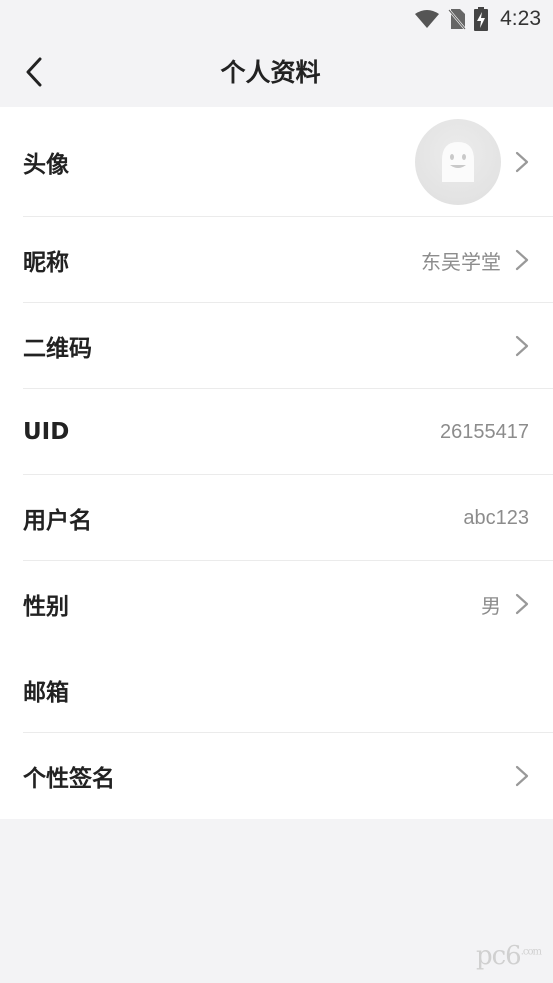 Image resolution: width=553 pixels, height=983 pixels. I want to click on page-title: 个人资料, so click(276, 72).